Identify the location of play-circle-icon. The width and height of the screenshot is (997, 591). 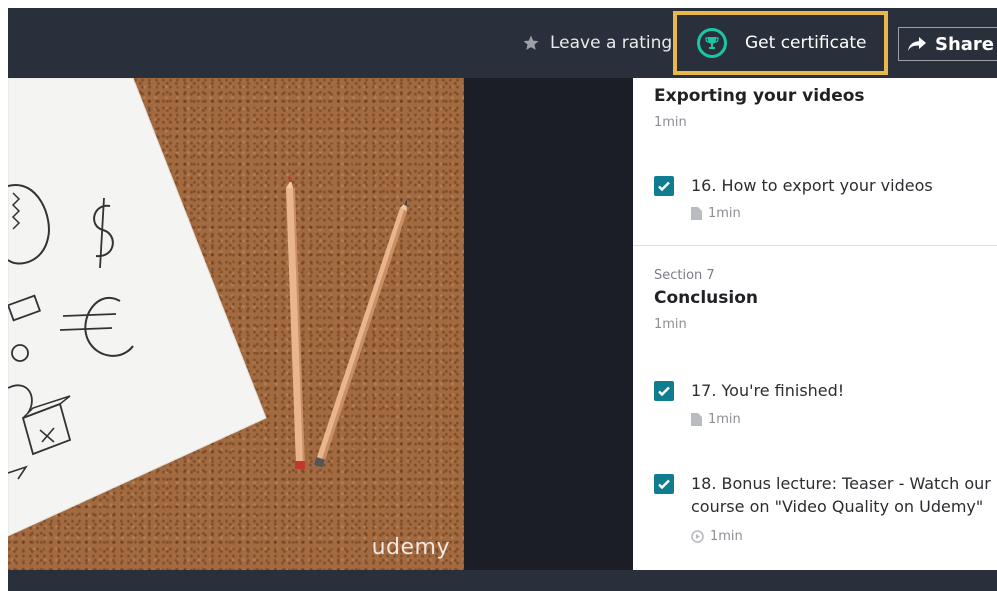
(697, 536).